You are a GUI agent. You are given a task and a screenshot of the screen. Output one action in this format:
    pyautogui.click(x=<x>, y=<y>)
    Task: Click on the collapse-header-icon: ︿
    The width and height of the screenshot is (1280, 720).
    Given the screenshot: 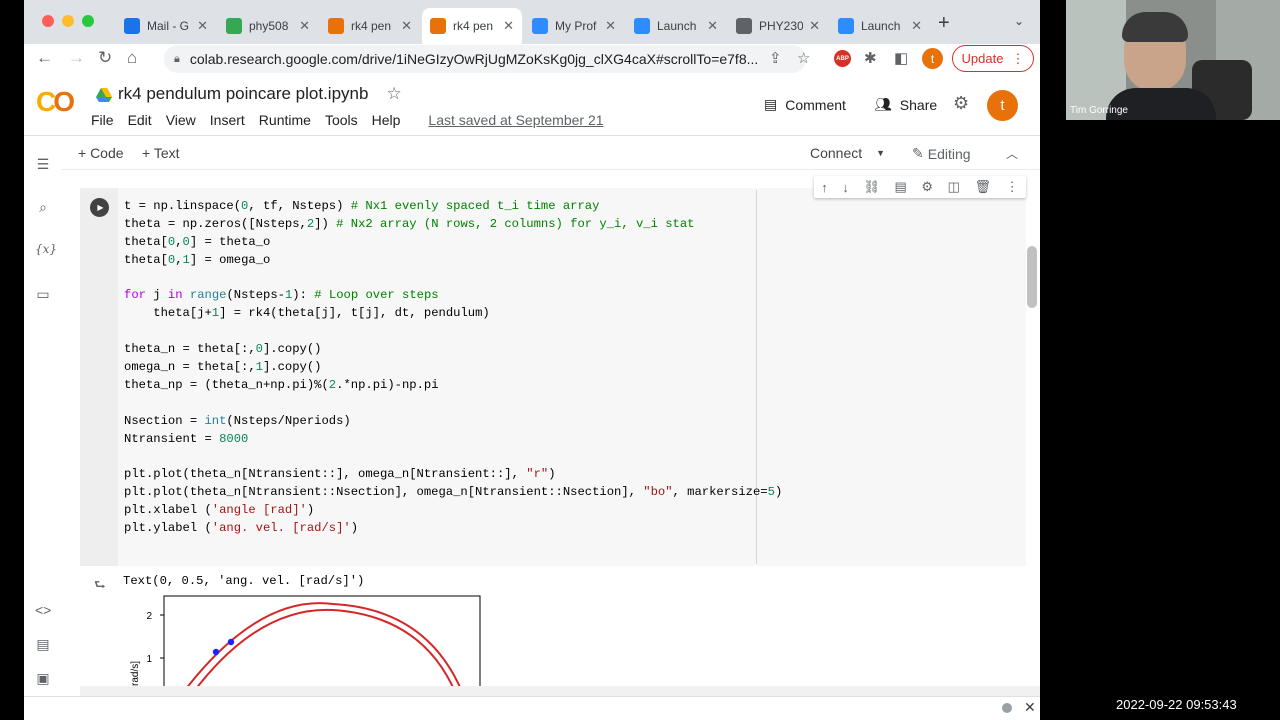 What is the action you would take?
    pyautogui.click(x=1012, y=153)
    